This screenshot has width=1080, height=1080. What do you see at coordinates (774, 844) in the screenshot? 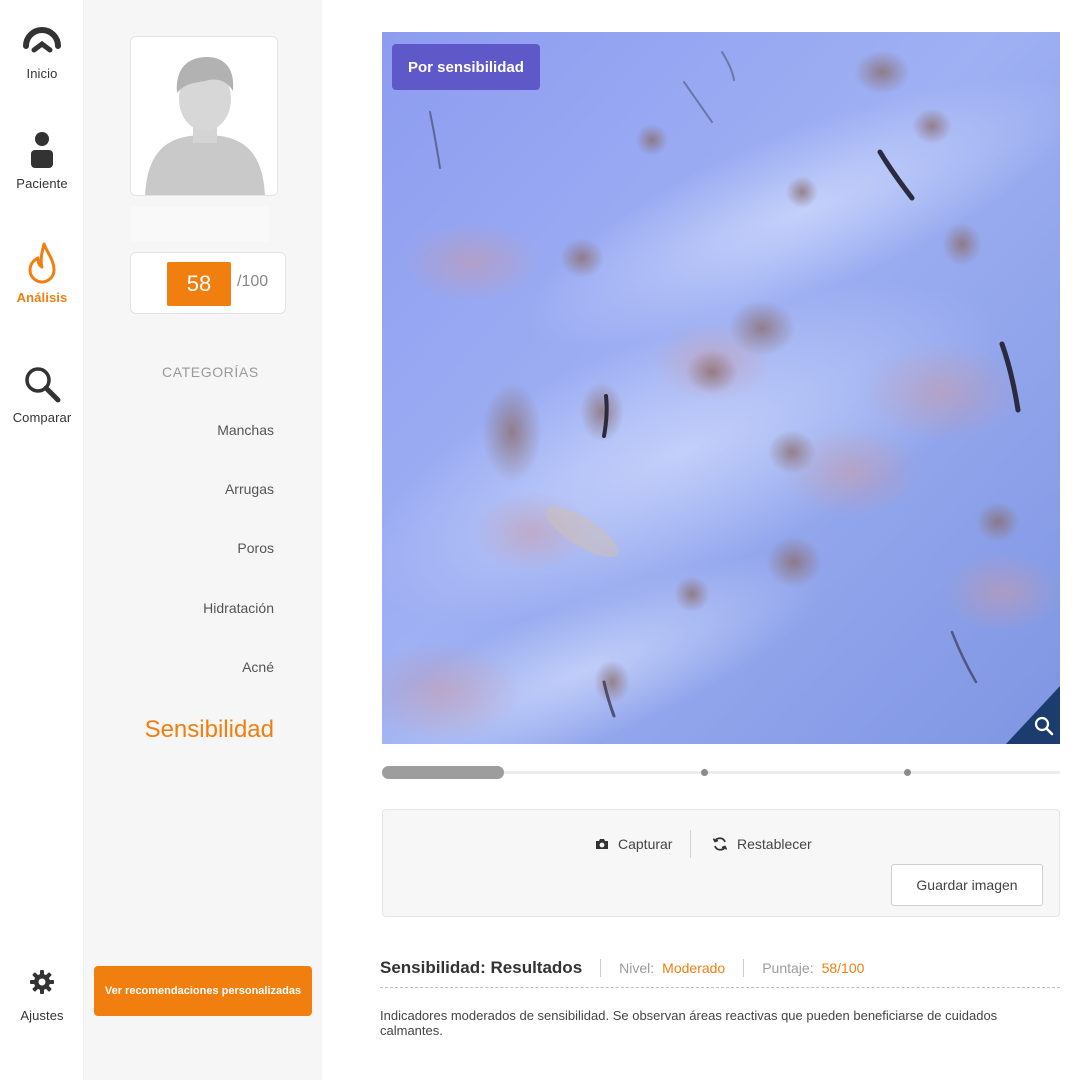
I see `reset-label: Restablecer` at bounding box center [774, 844].